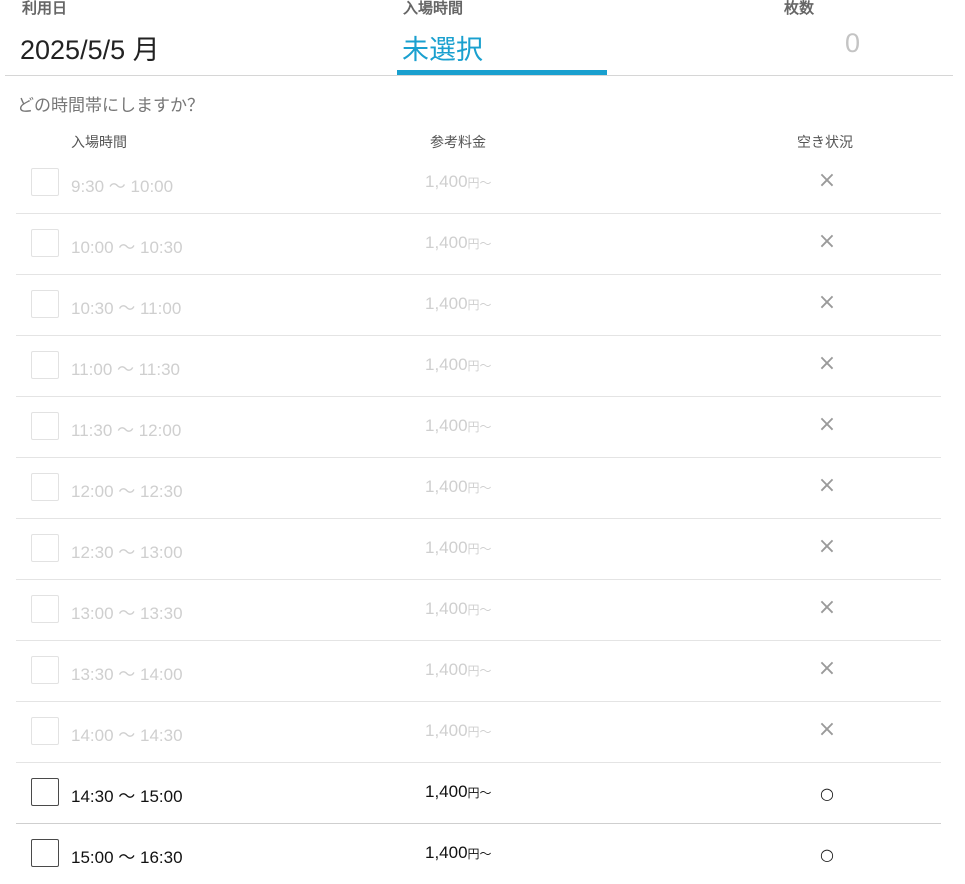  I want to click on time-slot-range: 15:00 〜 16:30, so click(127, 857).